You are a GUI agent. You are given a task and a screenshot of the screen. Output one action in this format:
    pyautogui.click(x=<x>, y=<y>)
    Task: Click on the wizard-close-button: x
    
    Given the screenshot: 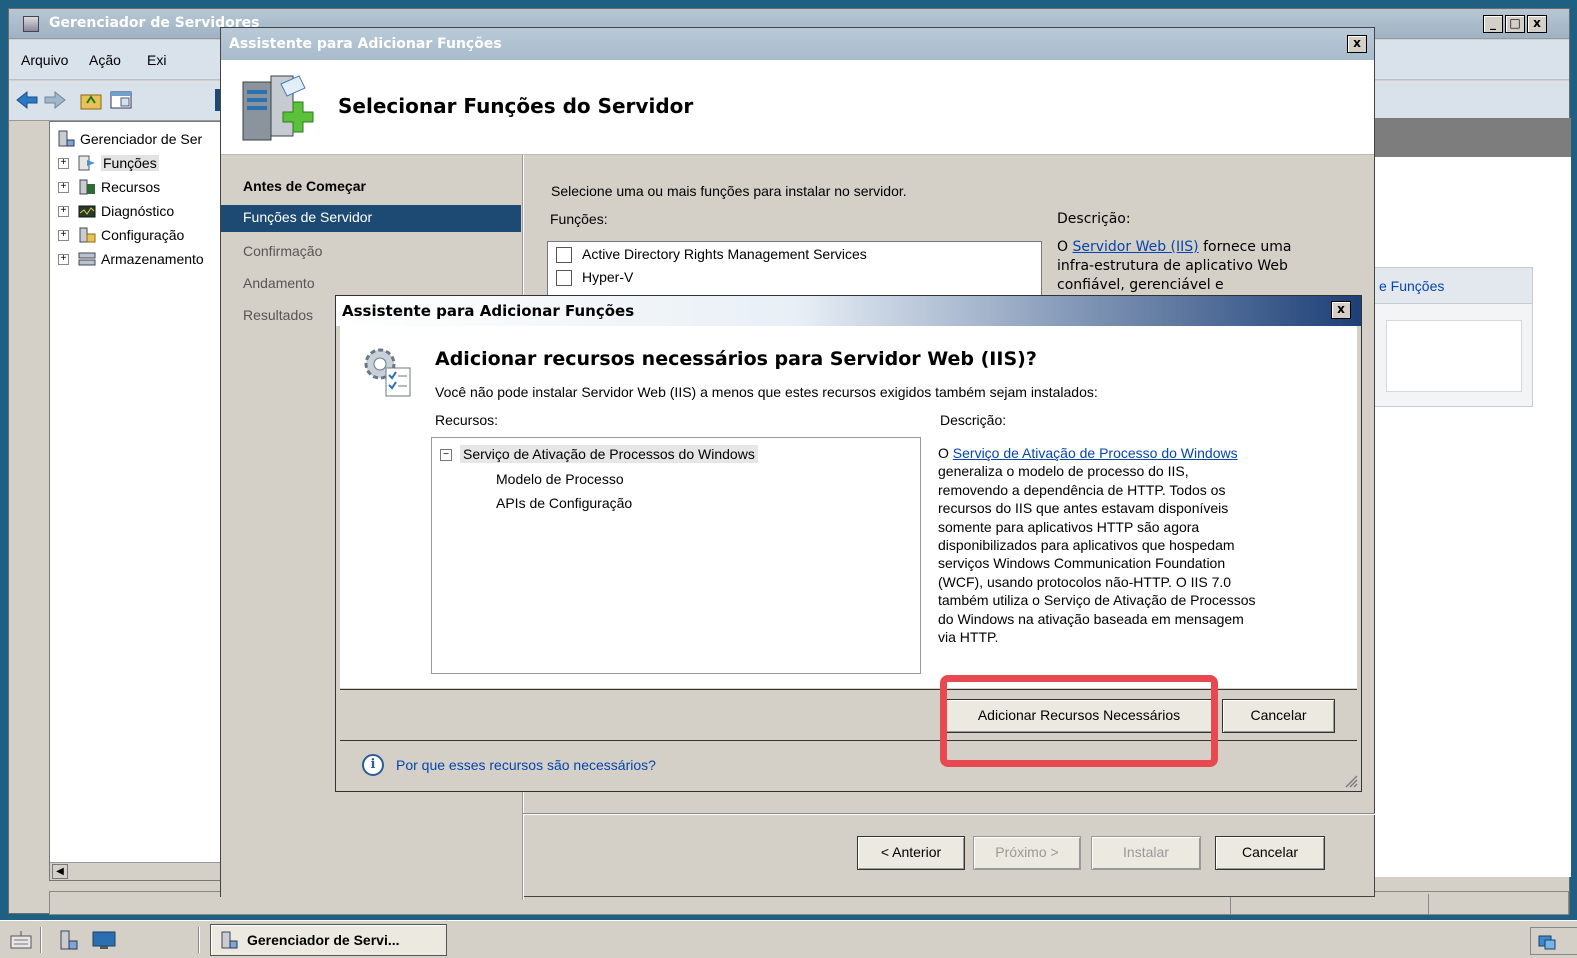 What is the action you would take?
    pyautogui.click(x=1357, y=44)
    